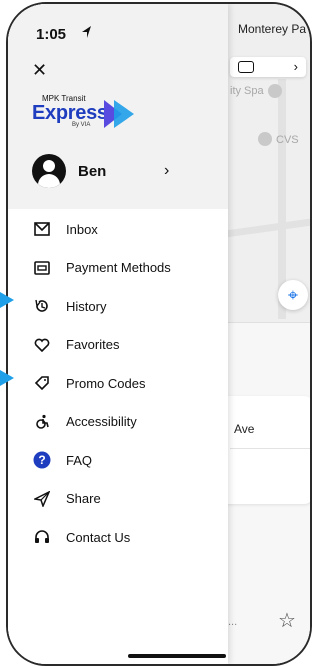  What do you see at coordinates (42, 422) in the screenshot?
I see `accessibility-icon` at bounding box center [42, 422].